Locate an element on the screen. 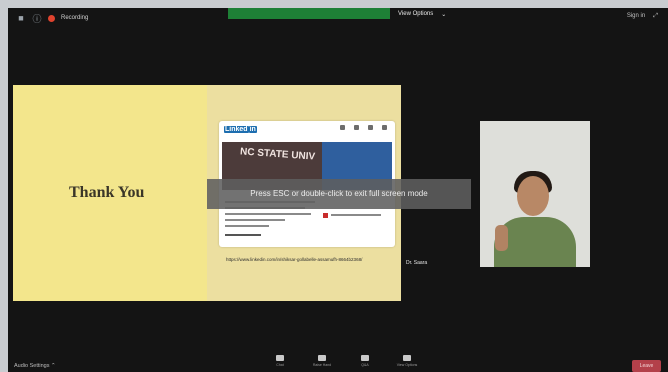 This screenshot has width=668, height=372. screen-share-banner is located at coordinates (309, 13).